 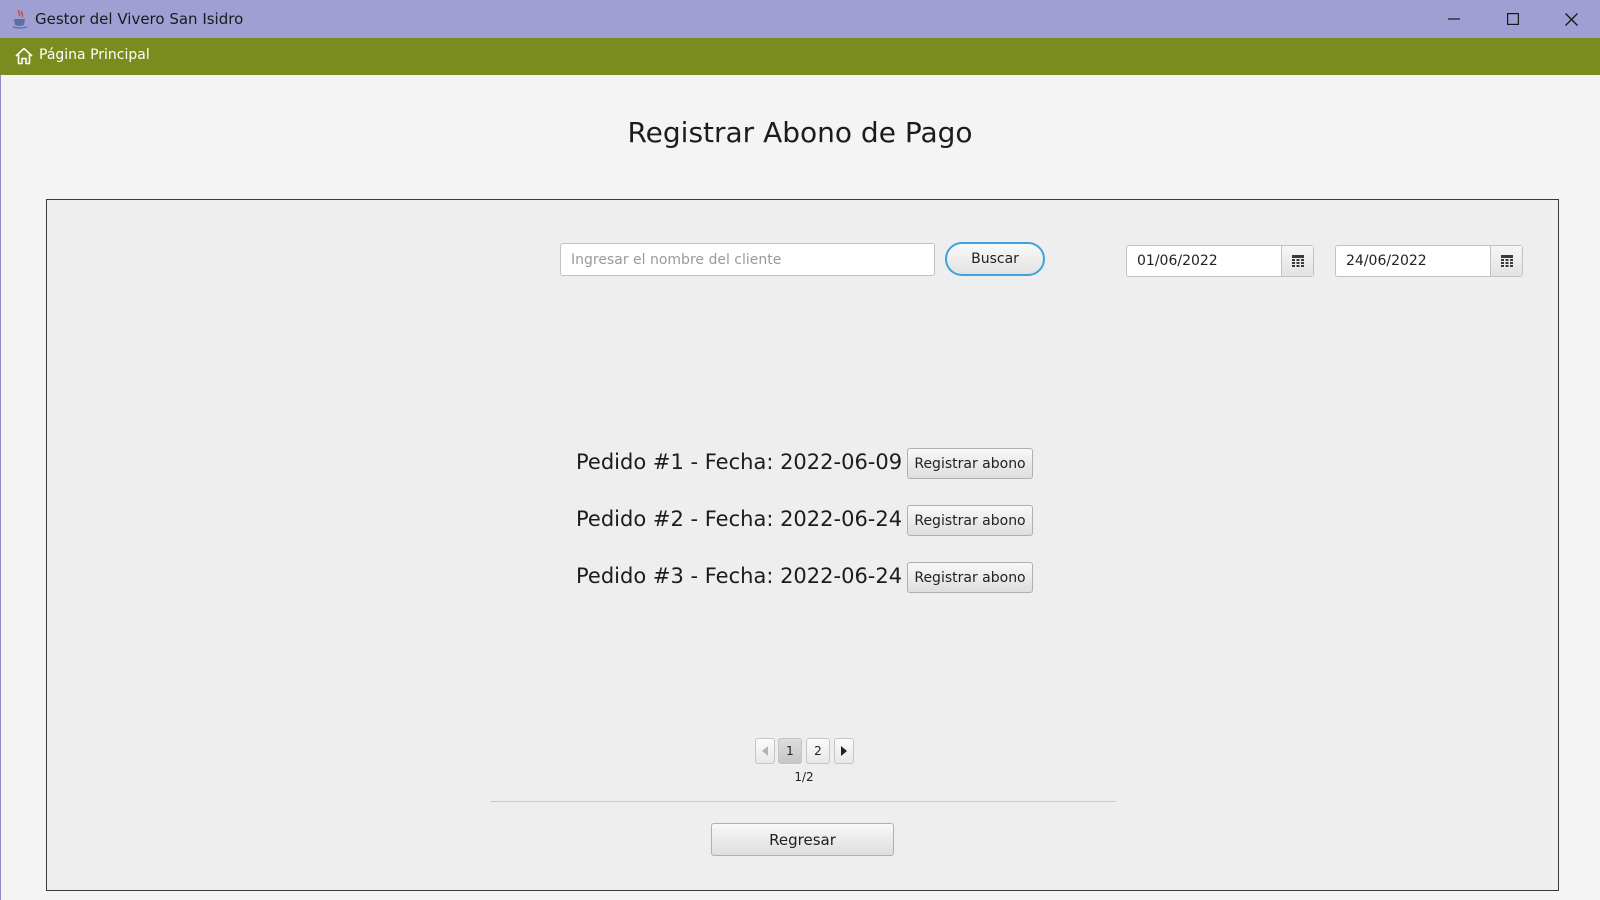 I want to click on chevron-left-icon, so click(x=765, y=751).